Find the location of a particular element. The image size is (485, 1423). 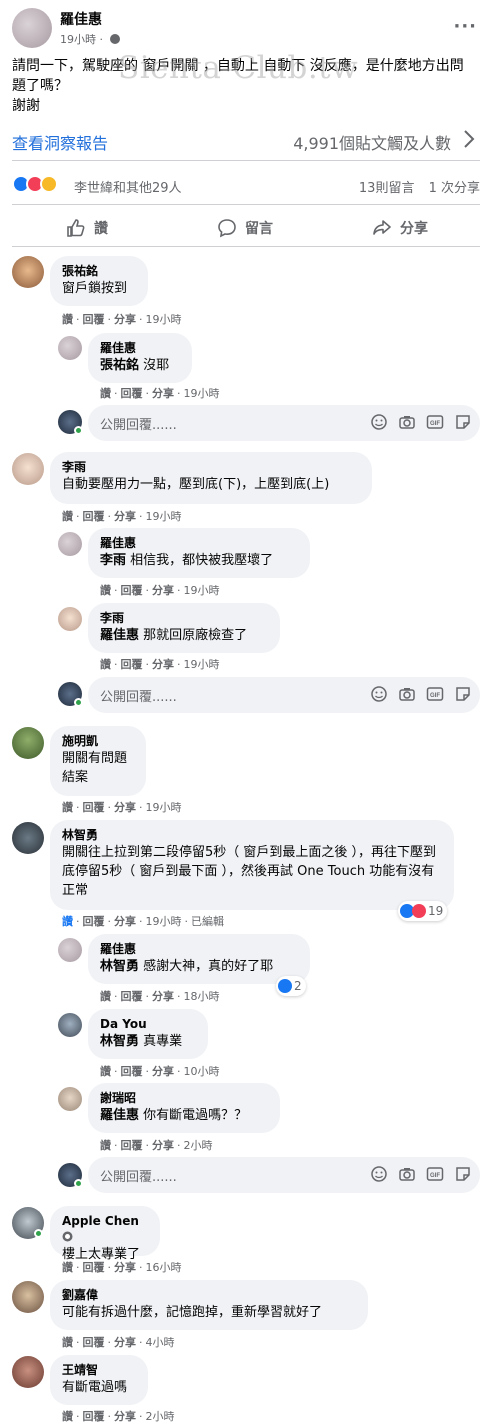

commenter-name: 李雨 is located at coordinates (211, 467).